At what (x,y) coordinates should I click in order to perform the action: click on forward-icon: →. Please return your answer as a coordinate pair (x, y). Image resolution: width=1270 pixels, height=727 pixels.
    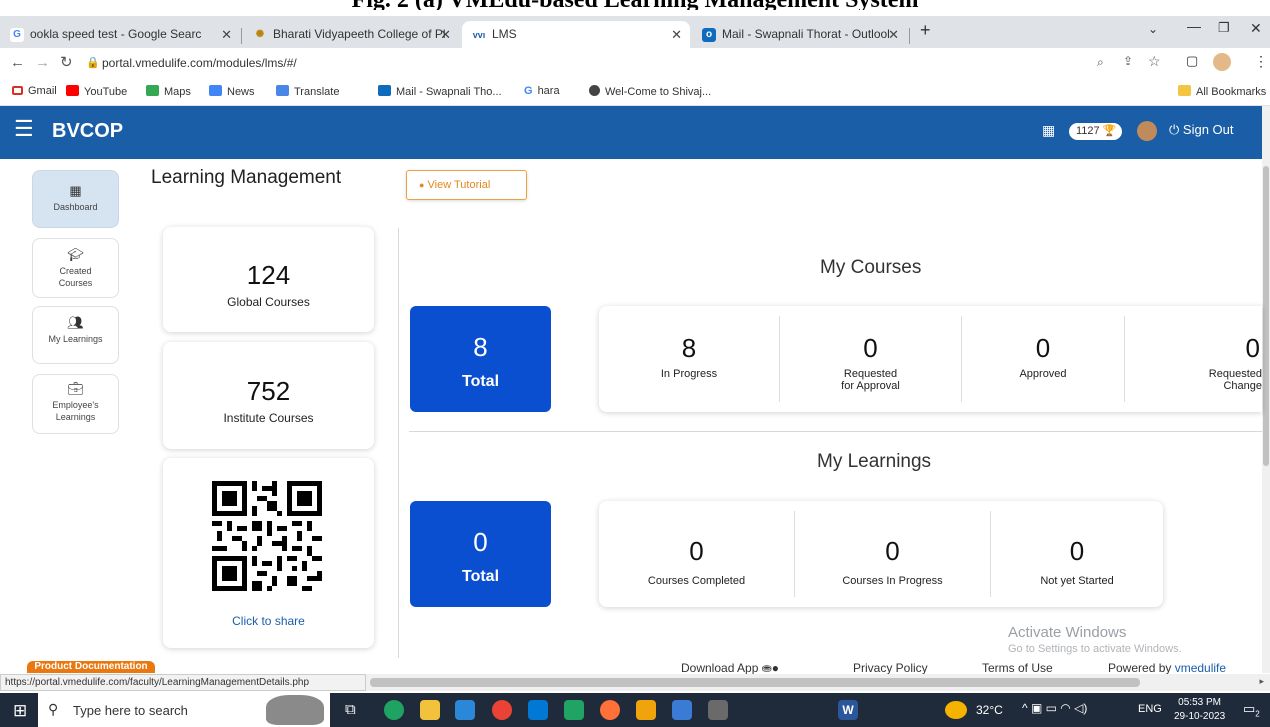
    Looking at the image, I should click on (42, 62).